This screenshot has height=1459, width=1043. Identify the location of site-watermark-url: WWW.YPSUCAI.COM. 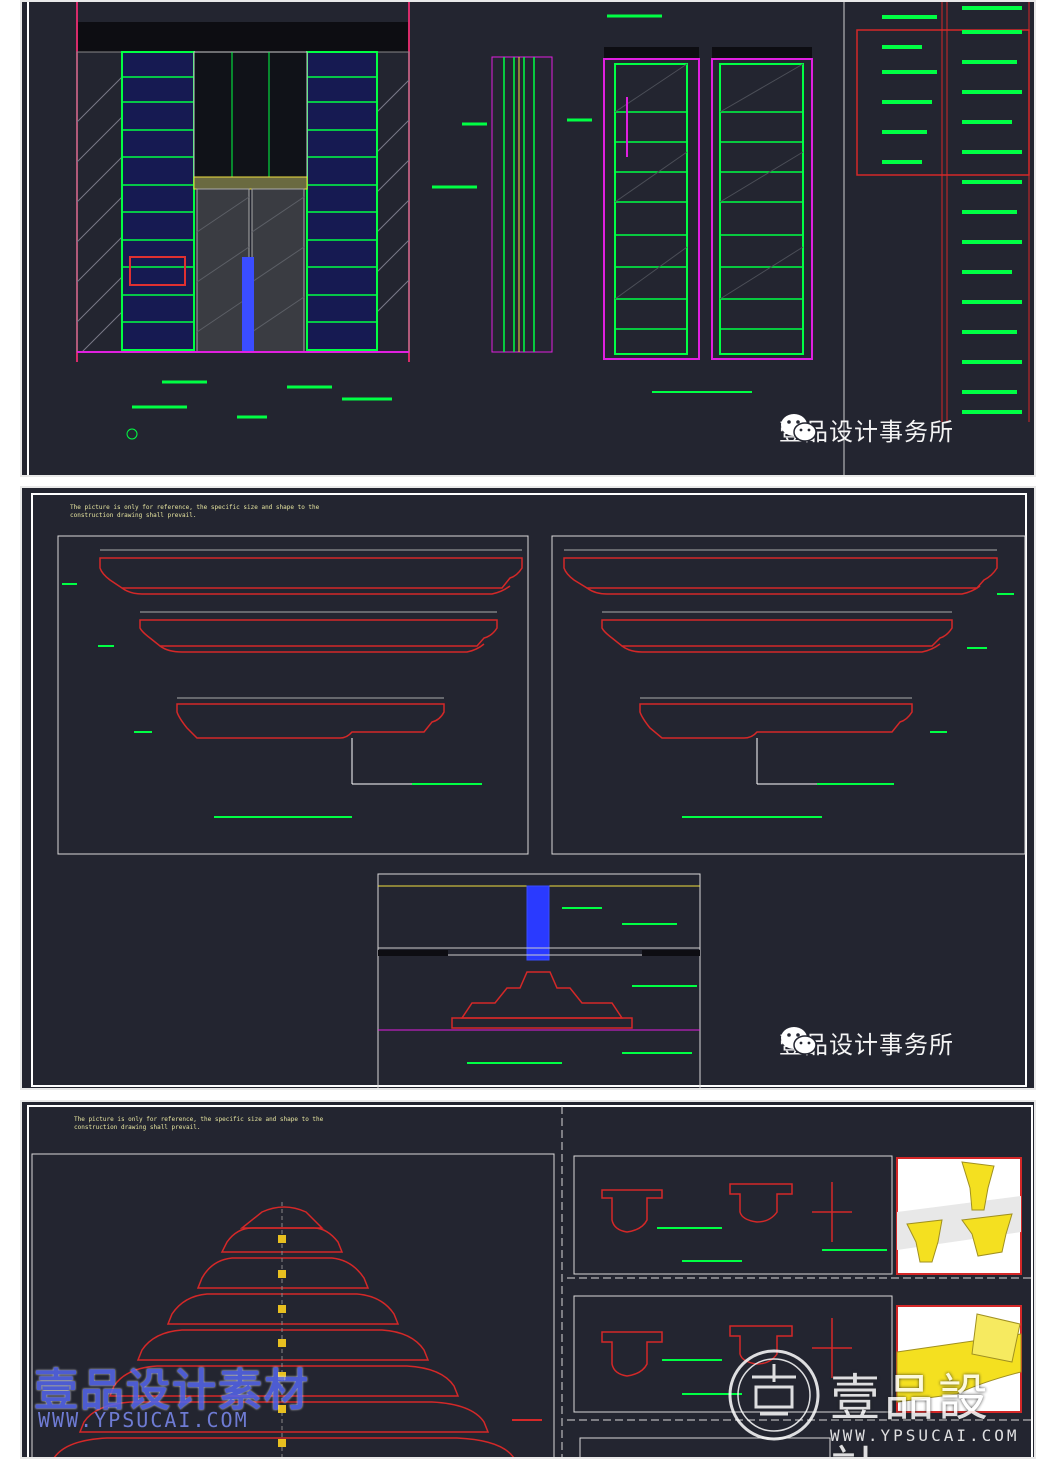
(143, 1420).